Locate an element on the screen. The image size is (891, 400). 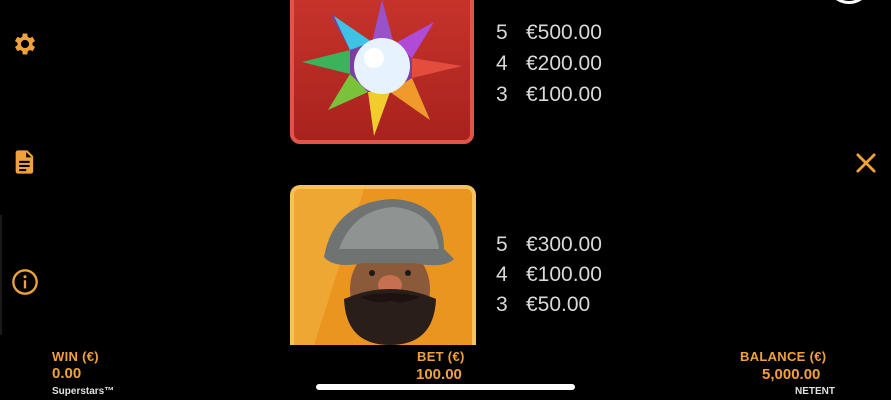
payout-row: 4 €200.00 is located at coordinates (549, 64).